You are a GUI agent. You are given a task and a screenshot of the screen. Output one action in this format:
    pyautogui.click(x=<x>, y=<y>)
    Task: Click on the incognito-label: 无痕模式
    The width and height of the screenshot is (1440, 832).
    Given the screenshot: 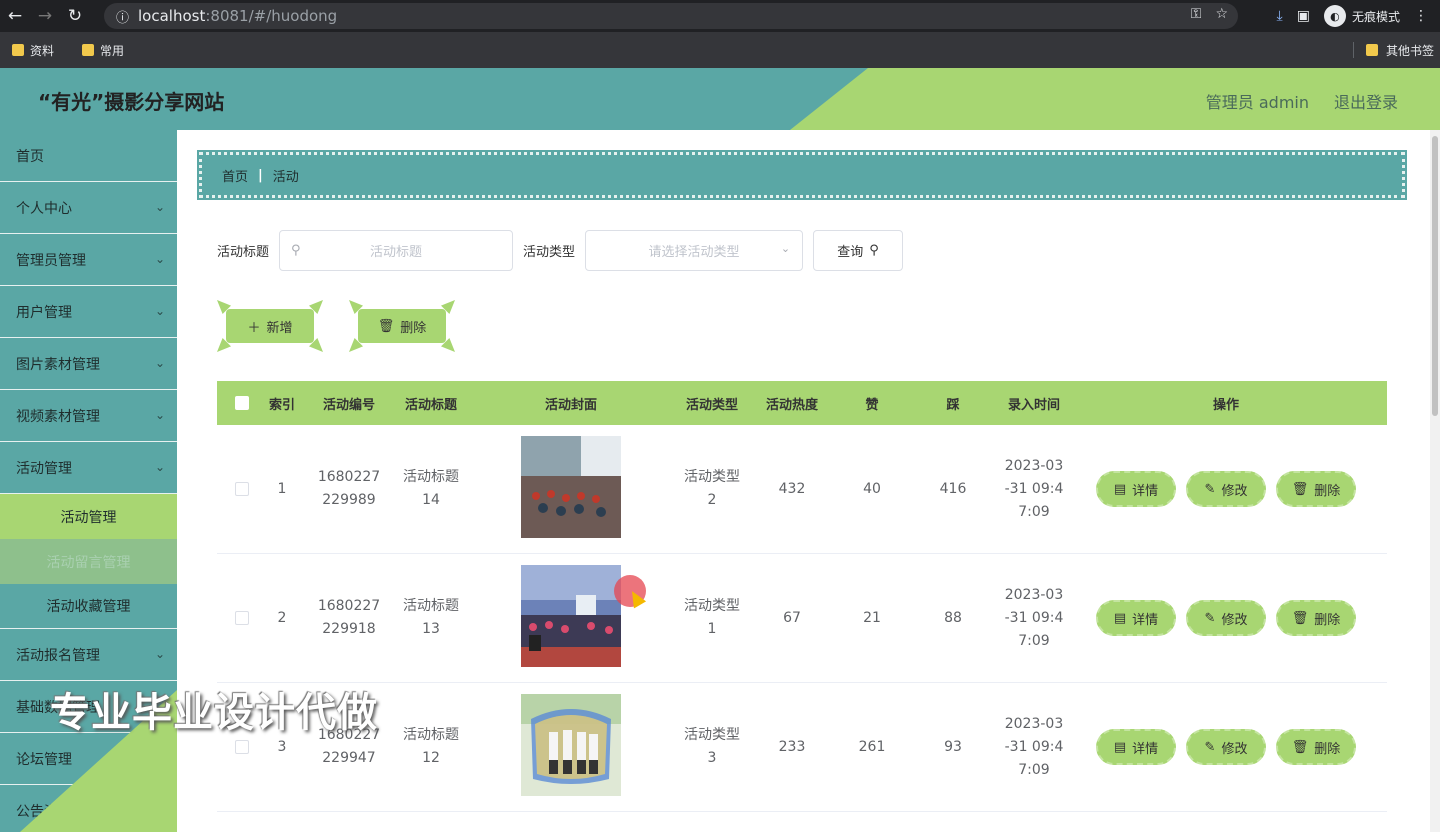 What is the action you would take?
    pyautogui.click(x=1375, y=16)
    